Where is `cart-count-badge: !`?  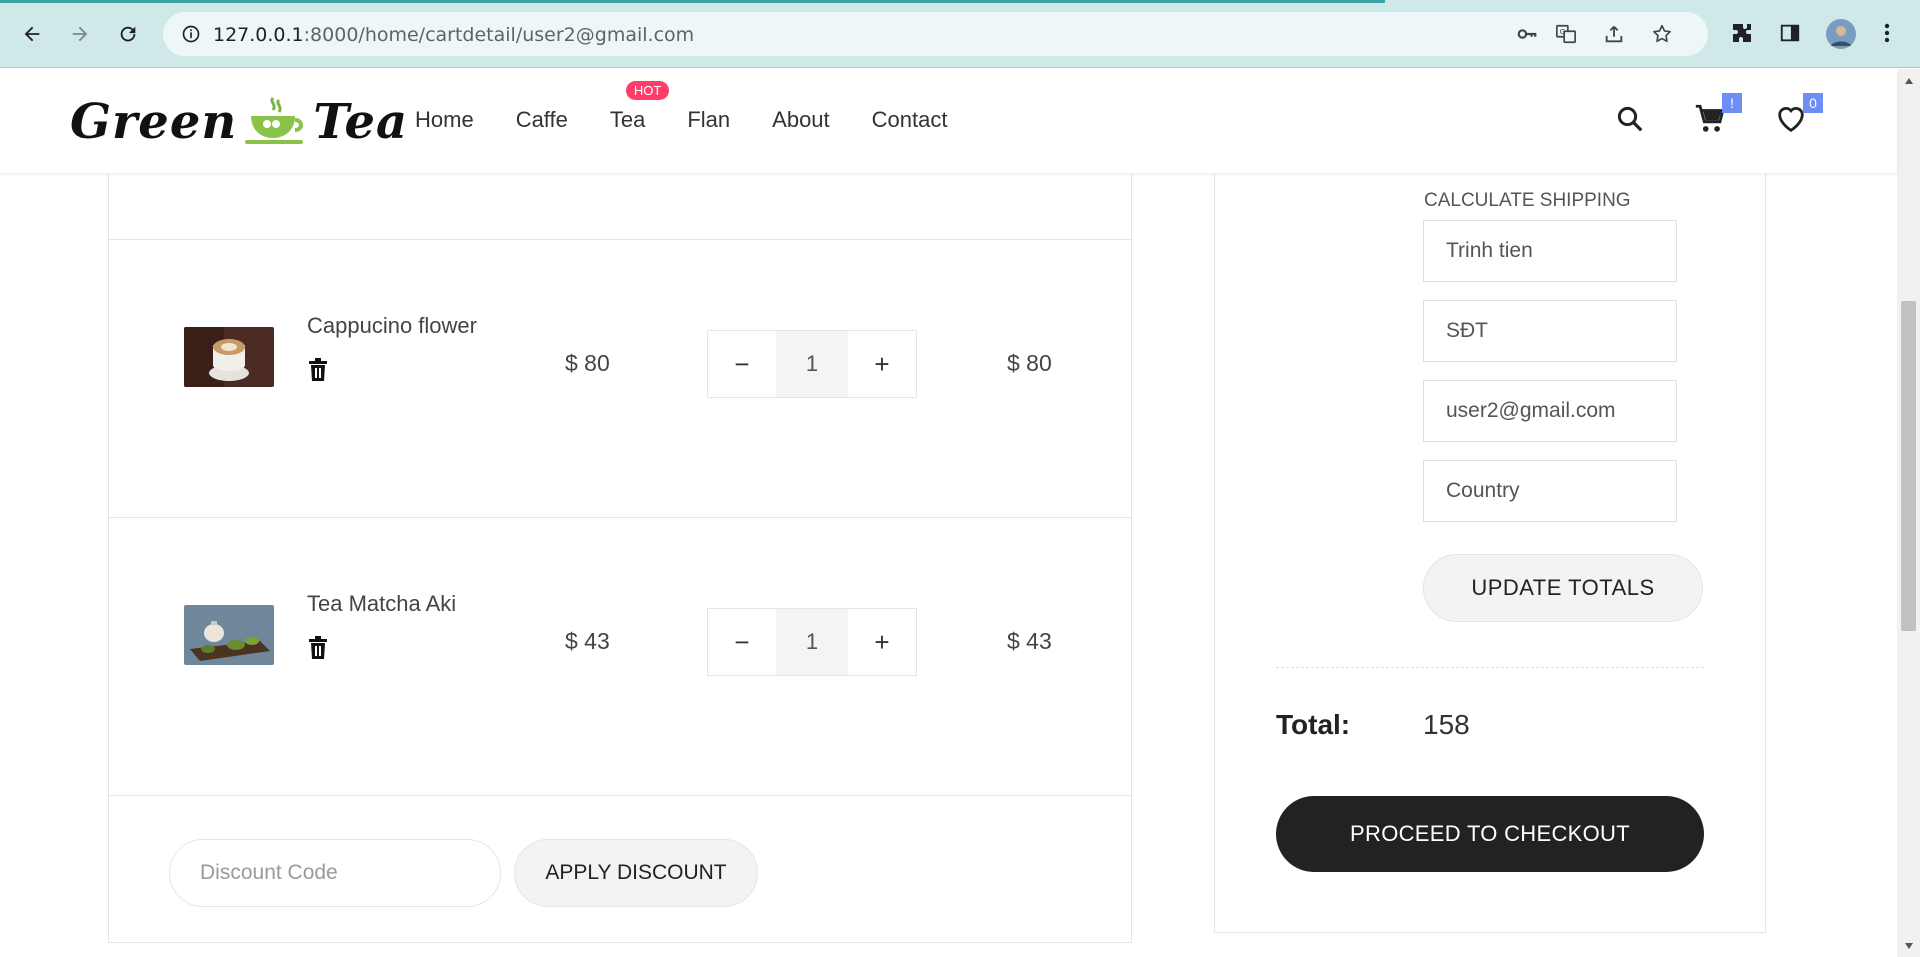 cart-count-badge: ! is located at coordinates (1732, 103).